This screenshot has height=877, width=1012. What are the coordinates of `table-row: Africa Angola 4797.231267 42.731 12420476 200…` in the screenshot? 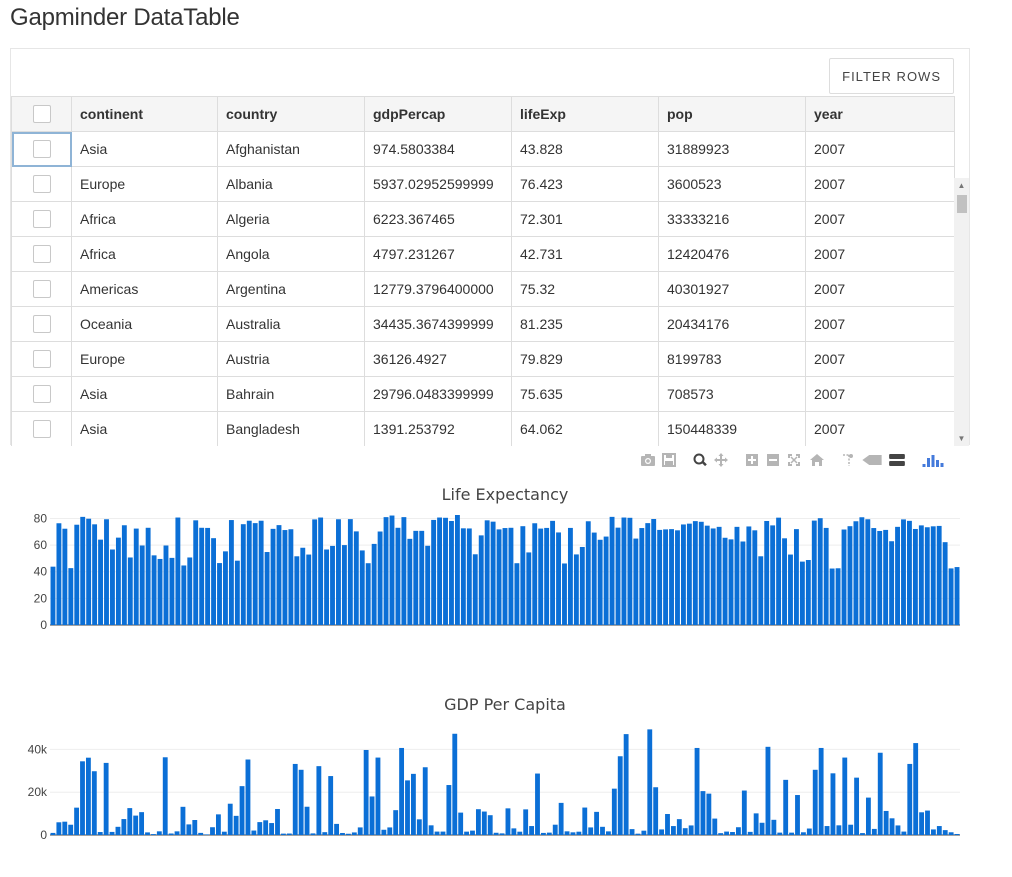 It's located at (483, 254).